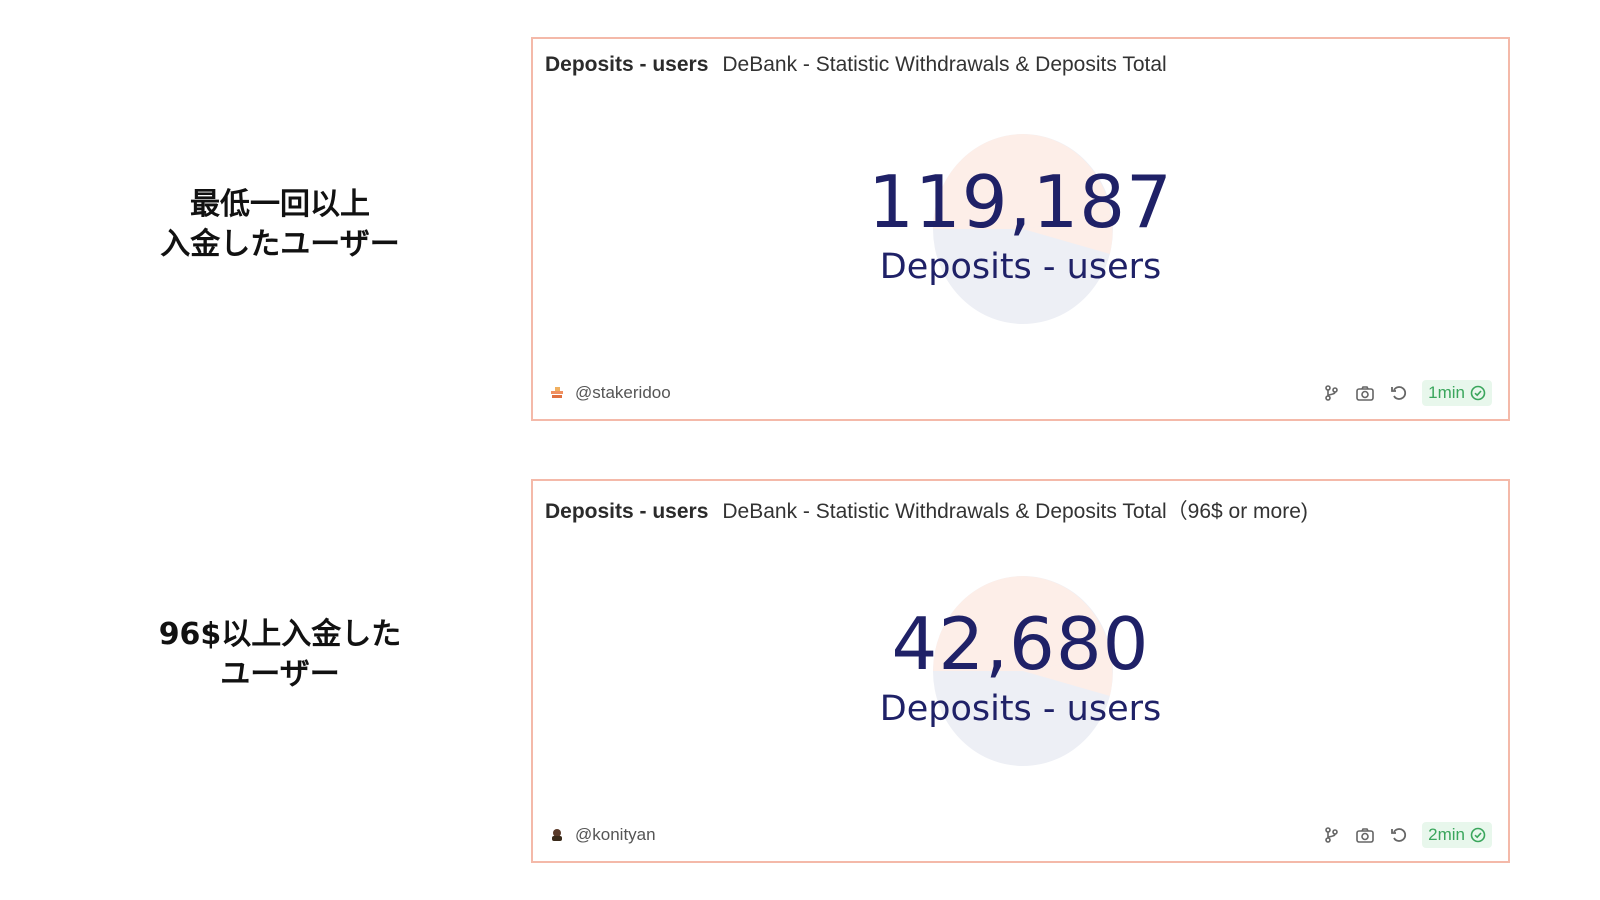 The width and height of the screenshot is (1600, 900). I want to click on card-actions: 1min, so click(1400, 393).